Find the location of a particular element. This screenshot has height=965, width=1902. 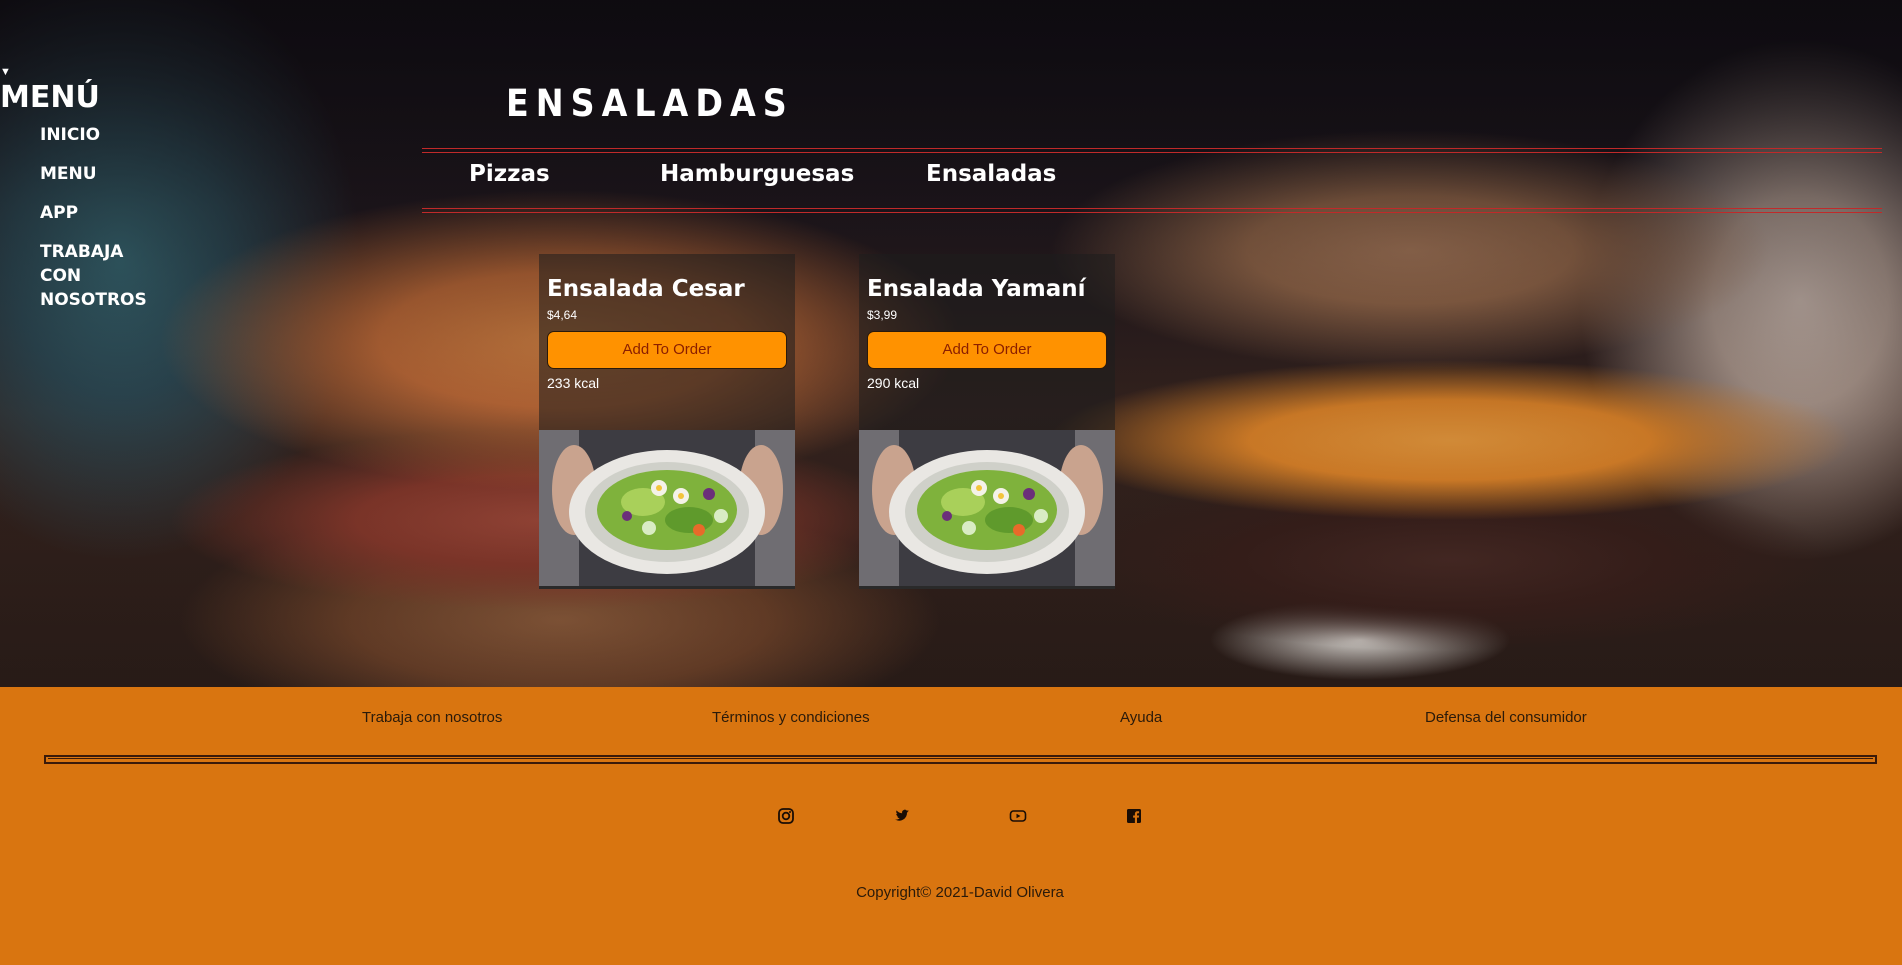

product-price: $4,64 is located at coordinates (562, 315).